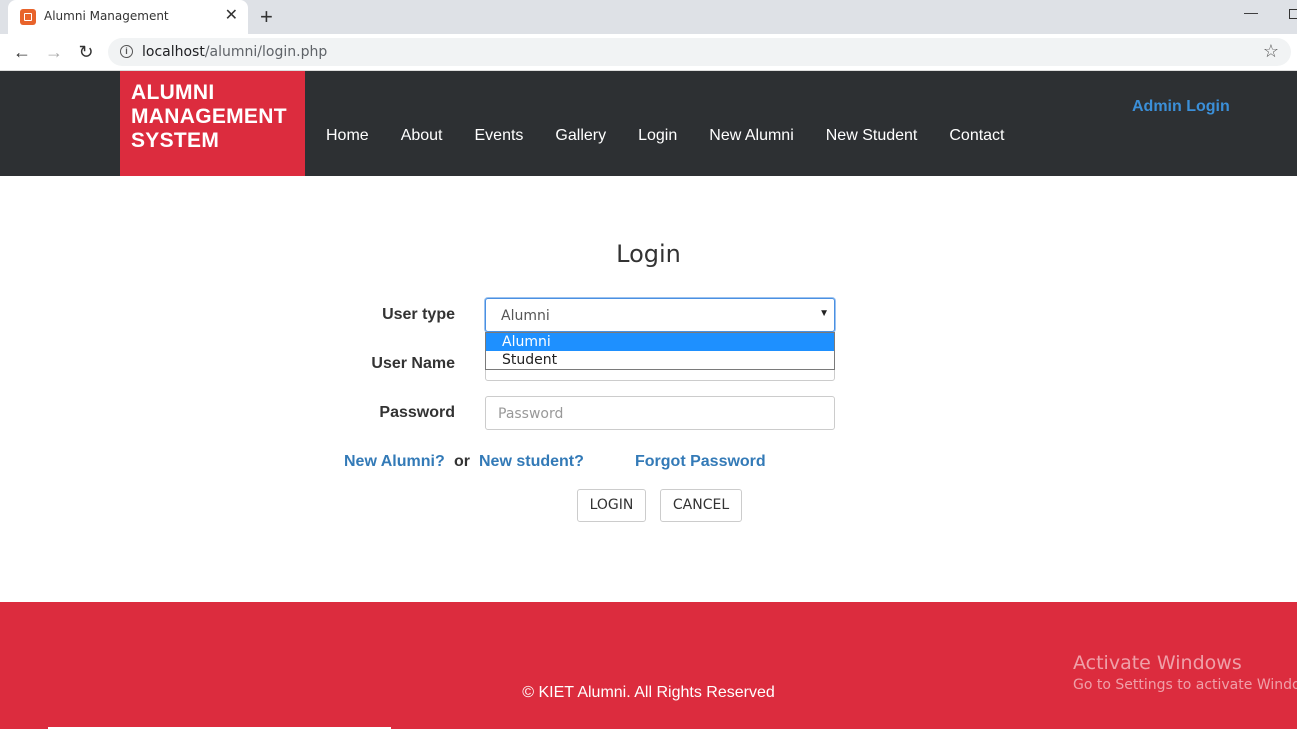 The image size is (1297, 729). I want to click on user-type-select: Alumni ▼, so click(660, 315).